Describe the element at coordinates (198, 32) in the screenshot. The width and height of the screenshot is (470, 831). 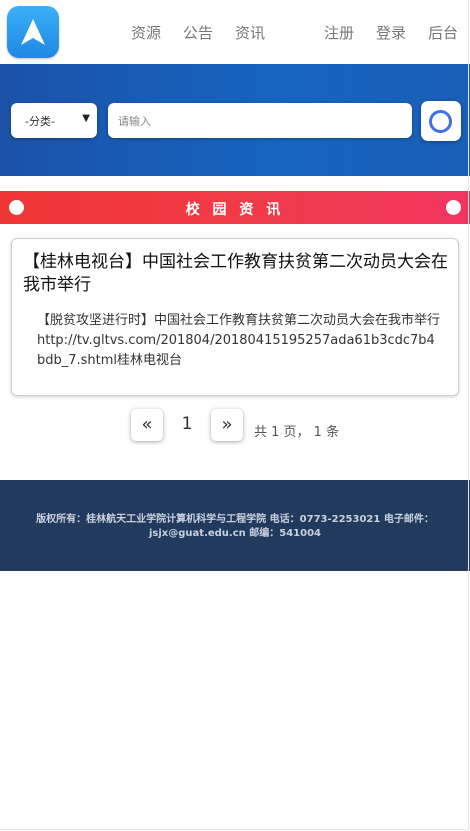
I see `nav-link-announcements: 公告` at that location.